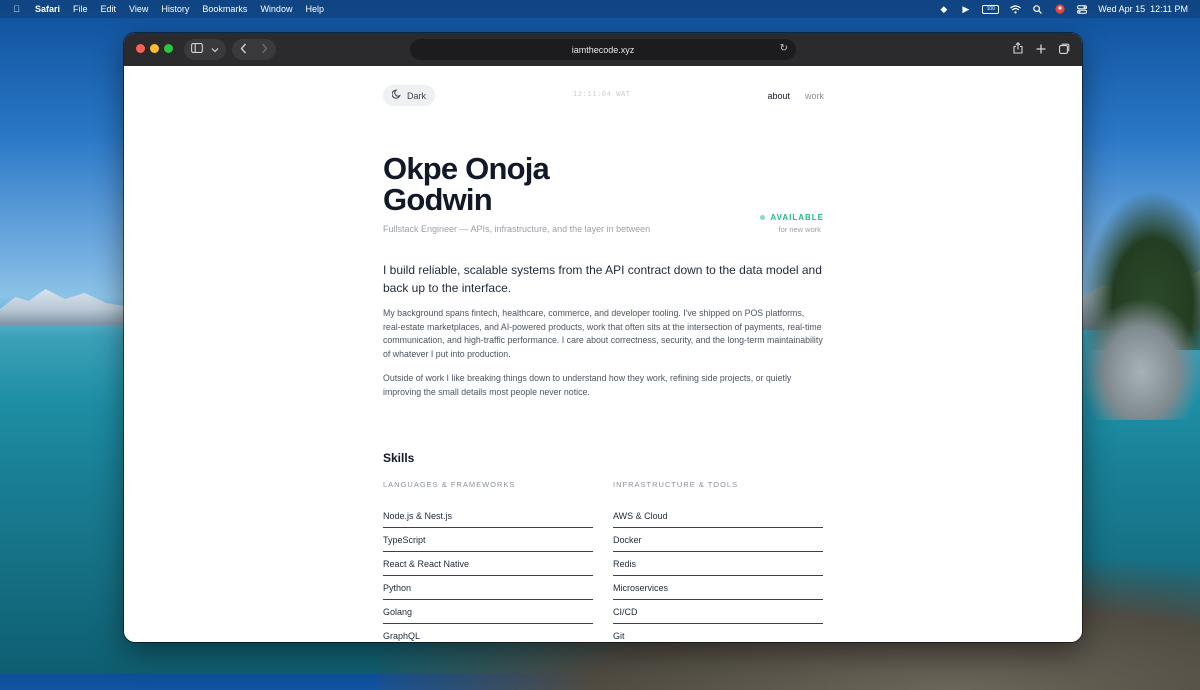 The width and height of the screenshot is (1200, 690). Describe the element at coordinates (109, 9) in the screenshot. I see `menu-edit: Edit` at that location.